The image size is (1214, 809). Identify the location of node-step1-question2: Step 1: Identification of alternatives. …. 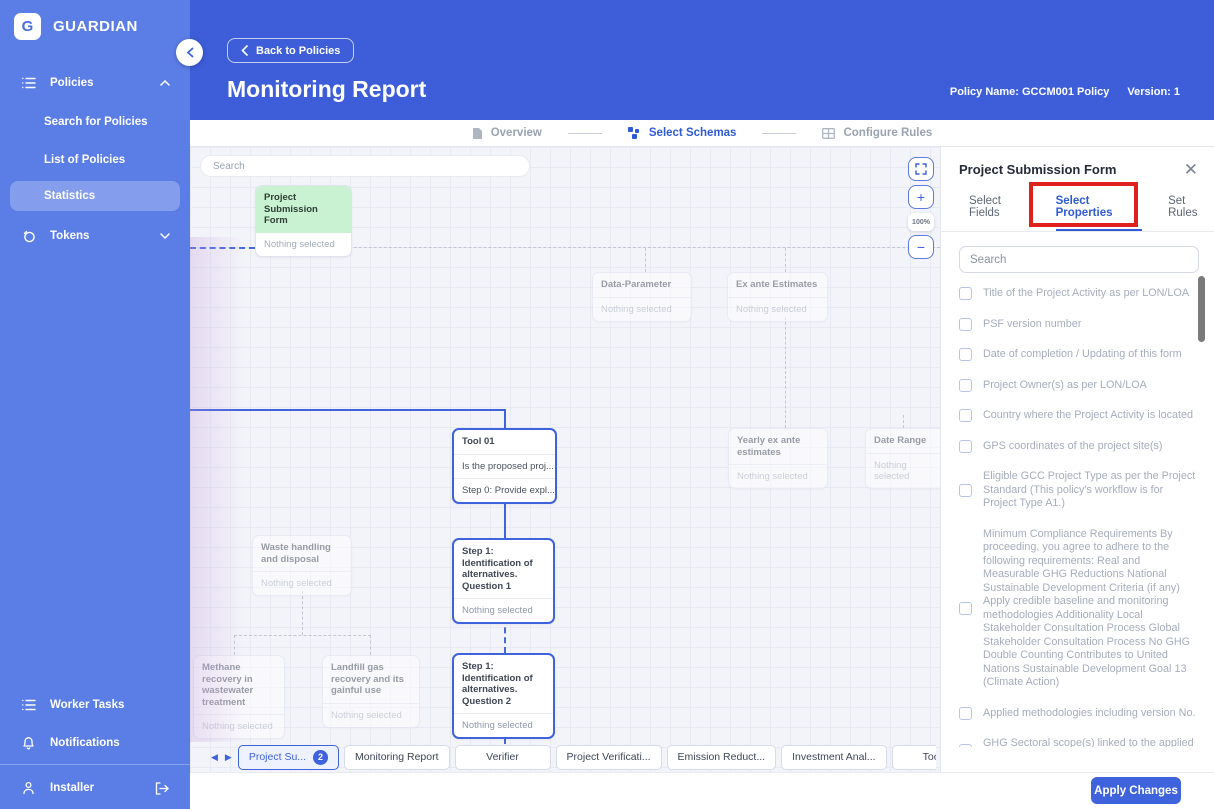
(503, 696).